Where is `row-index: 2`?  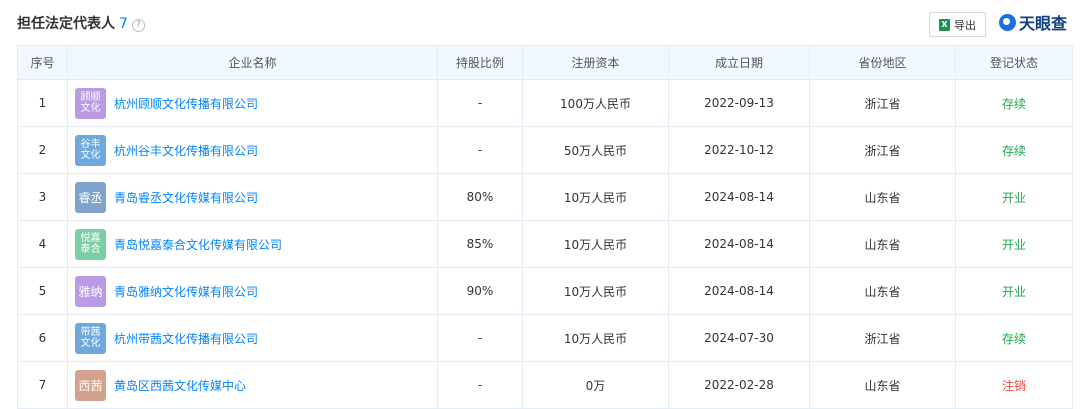
row-index: 2 is located at coordinates (42, 150).